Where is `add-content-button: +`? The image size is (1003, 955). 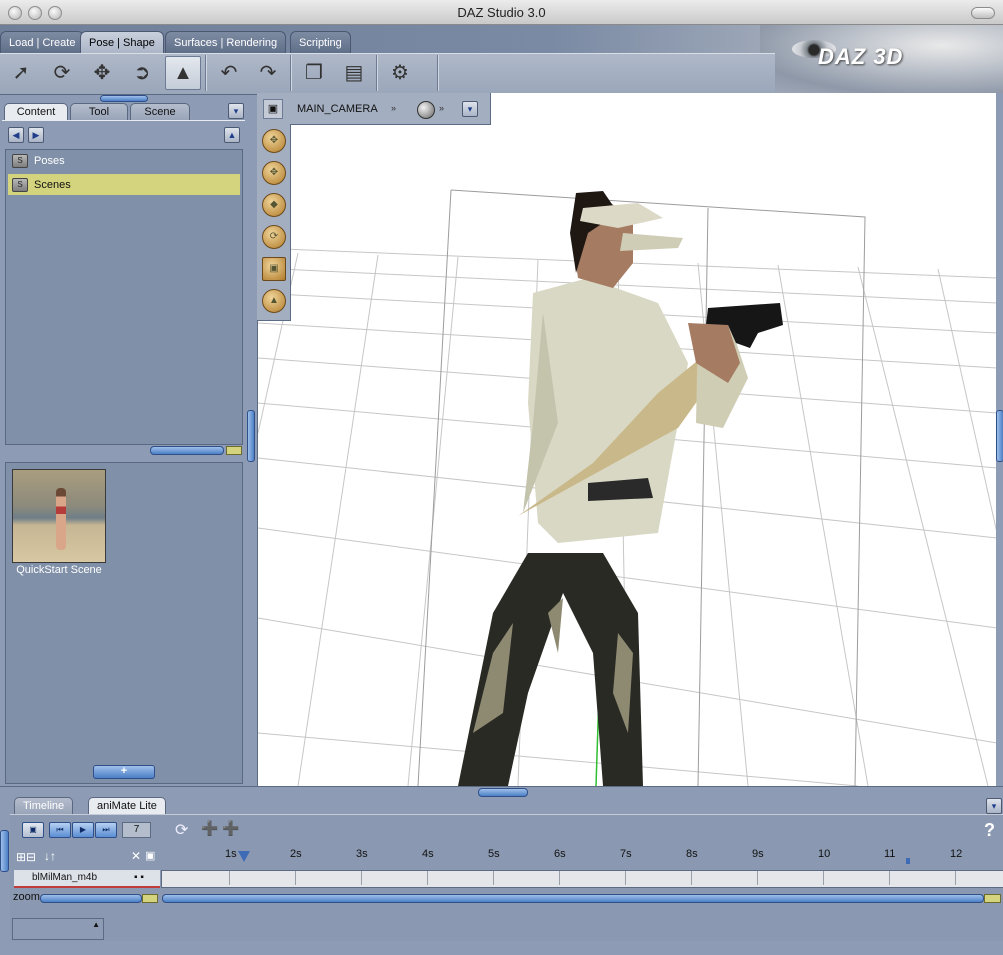 add-content-button: + is located at coordinates (124, 772).